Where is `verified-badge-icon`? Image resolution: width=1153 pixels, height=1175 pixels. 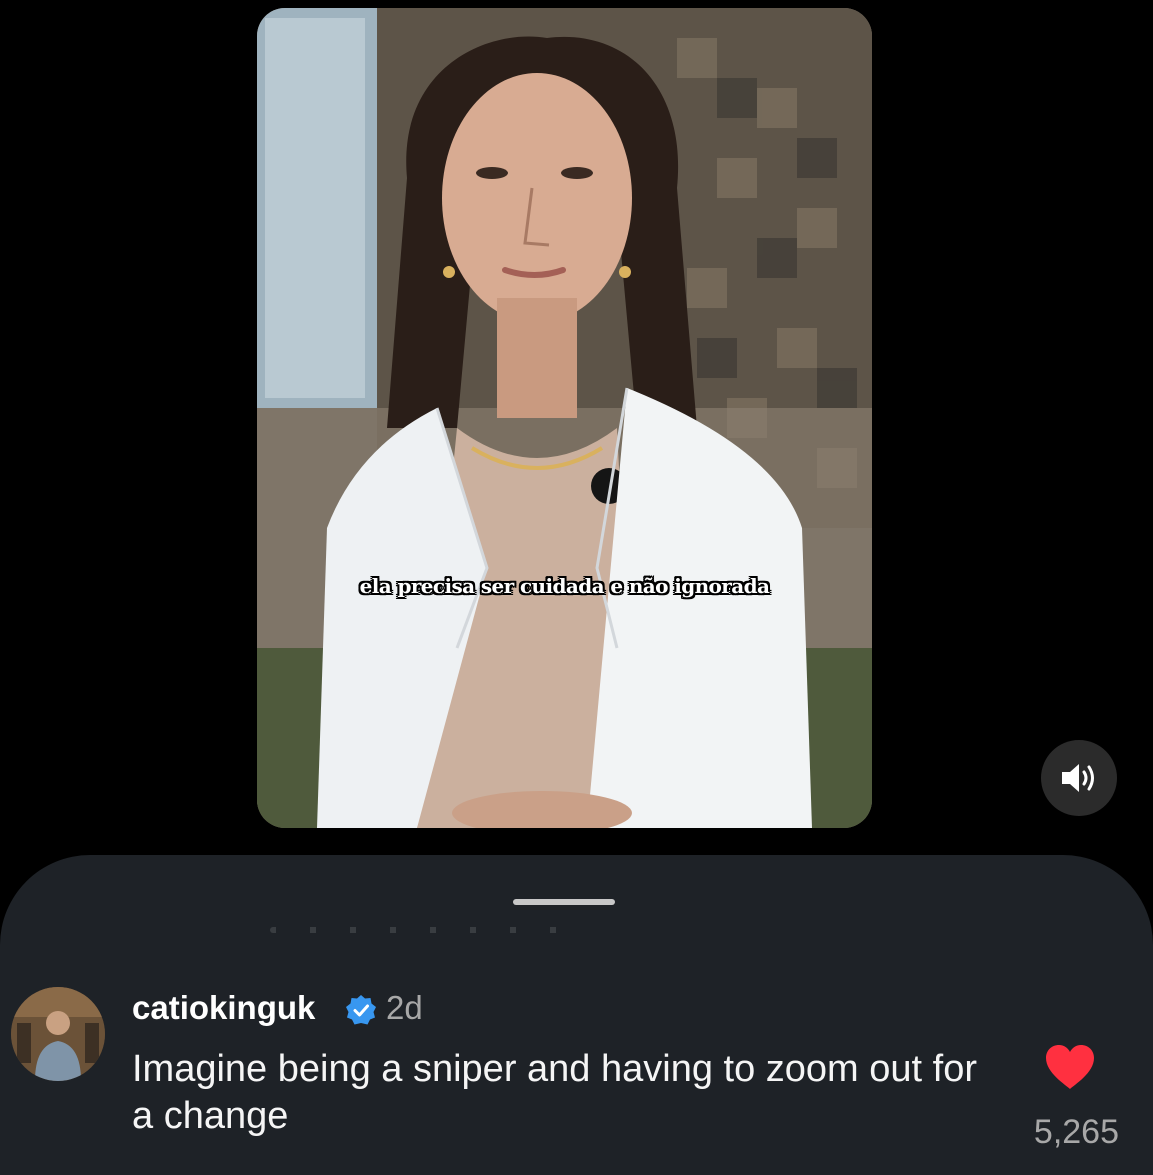
verified-badge-icon is located at coordinates (361, 1010).